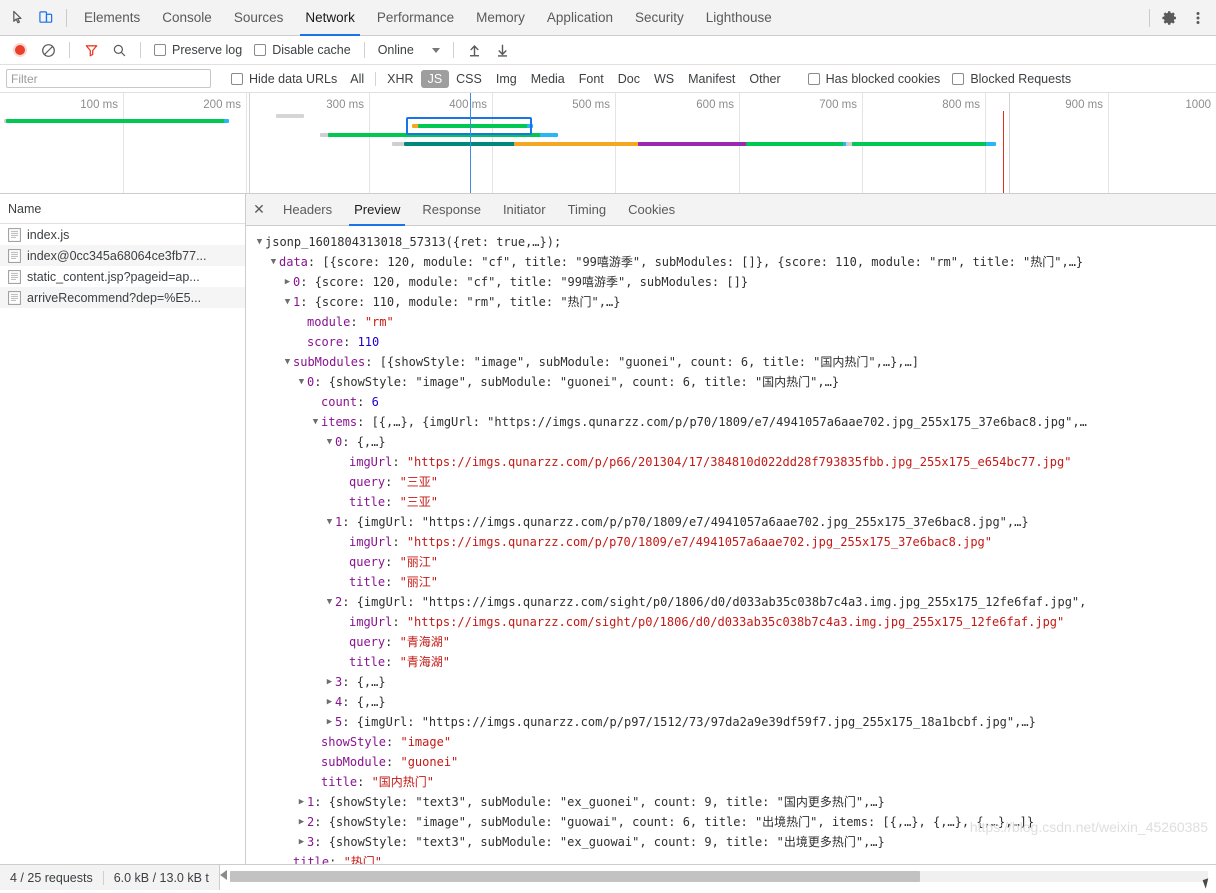 The height and width of the screenshot is (893, 1216). What do you see at coordinates (591, 79) in the screenshot?
I see `type-filter-font: Font` at bounding box center [591, 79].